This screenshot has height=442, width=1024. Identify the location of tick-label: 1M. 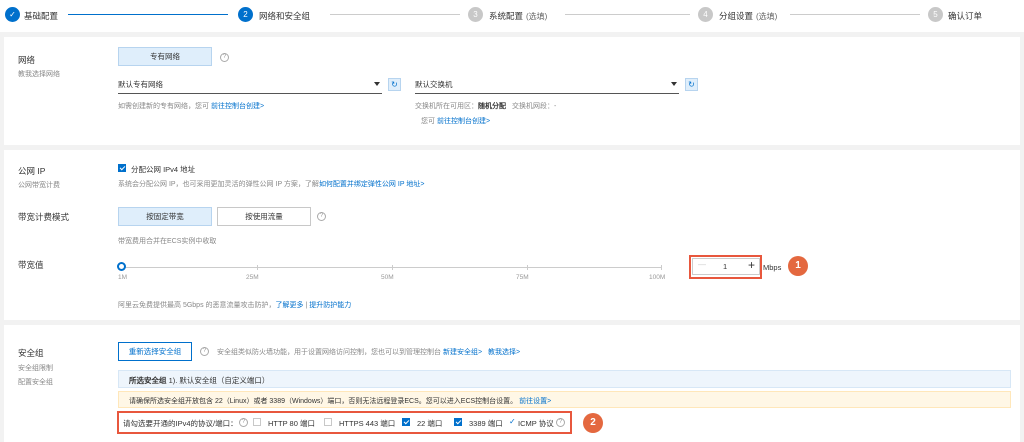
(123, 277).